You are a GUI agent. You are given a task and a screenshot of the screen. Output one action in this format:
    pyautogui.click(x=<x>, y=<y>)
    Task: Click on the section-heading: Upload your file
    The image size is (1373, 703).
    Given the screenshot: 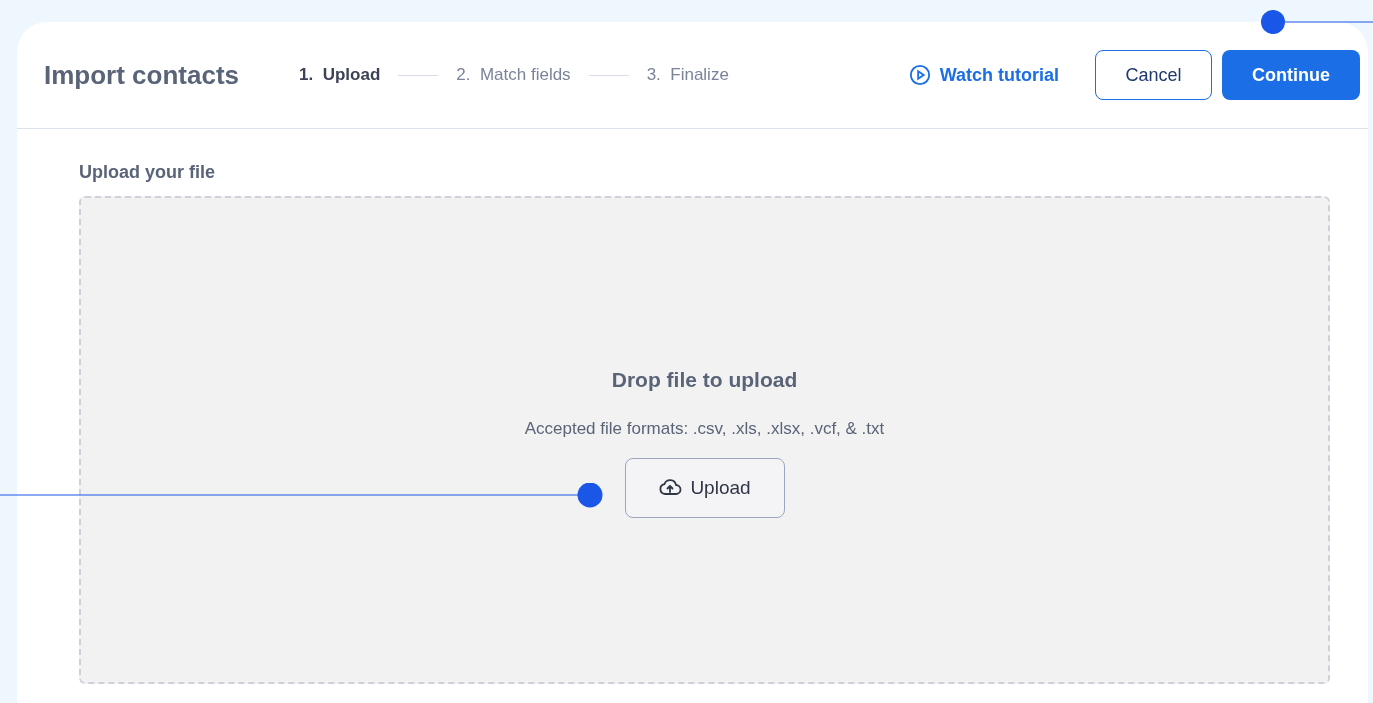 What is the action you would take?
    pyautogui.click(x=147, y=172)
    